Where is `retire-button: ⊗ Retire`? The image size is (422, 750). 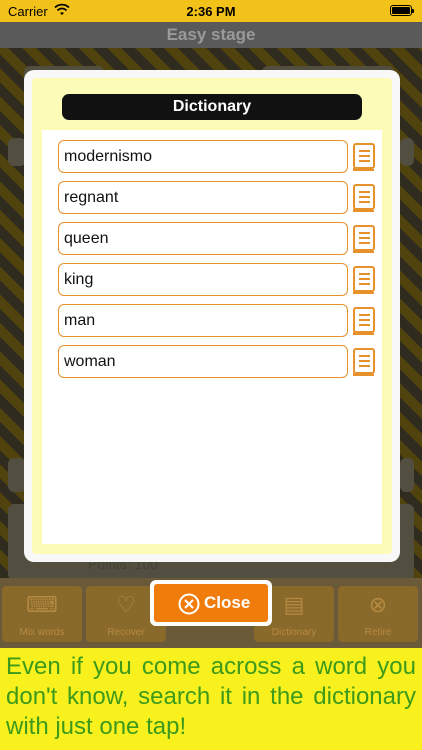 retire-button: ⊗ Retire is located at coordinates (378, 614).